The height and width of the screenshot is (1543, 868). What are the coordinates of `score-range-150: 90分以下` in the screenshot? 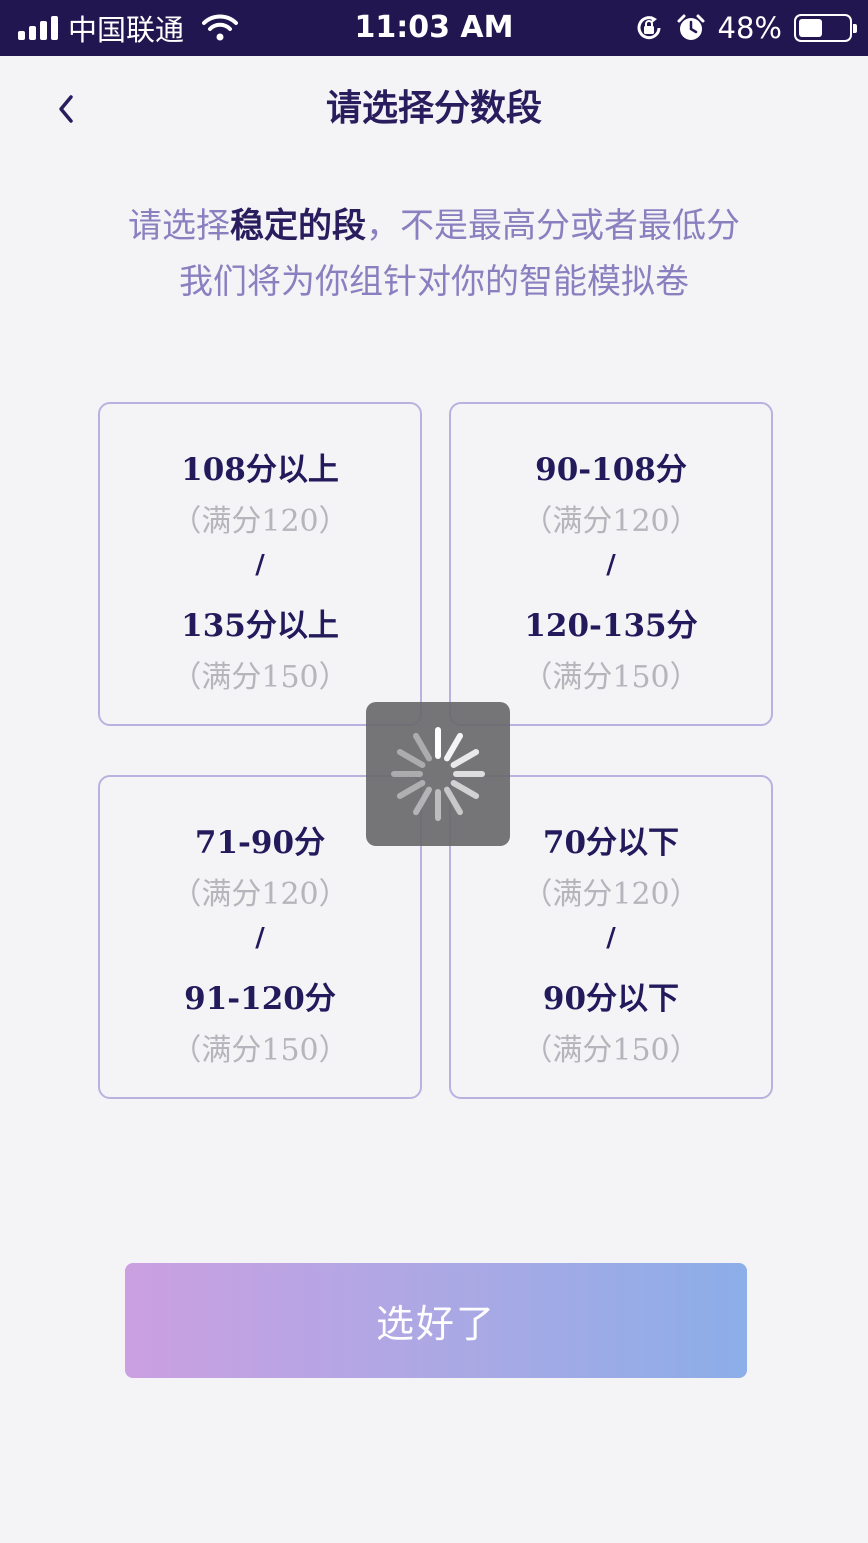 It's located at (611, 999).